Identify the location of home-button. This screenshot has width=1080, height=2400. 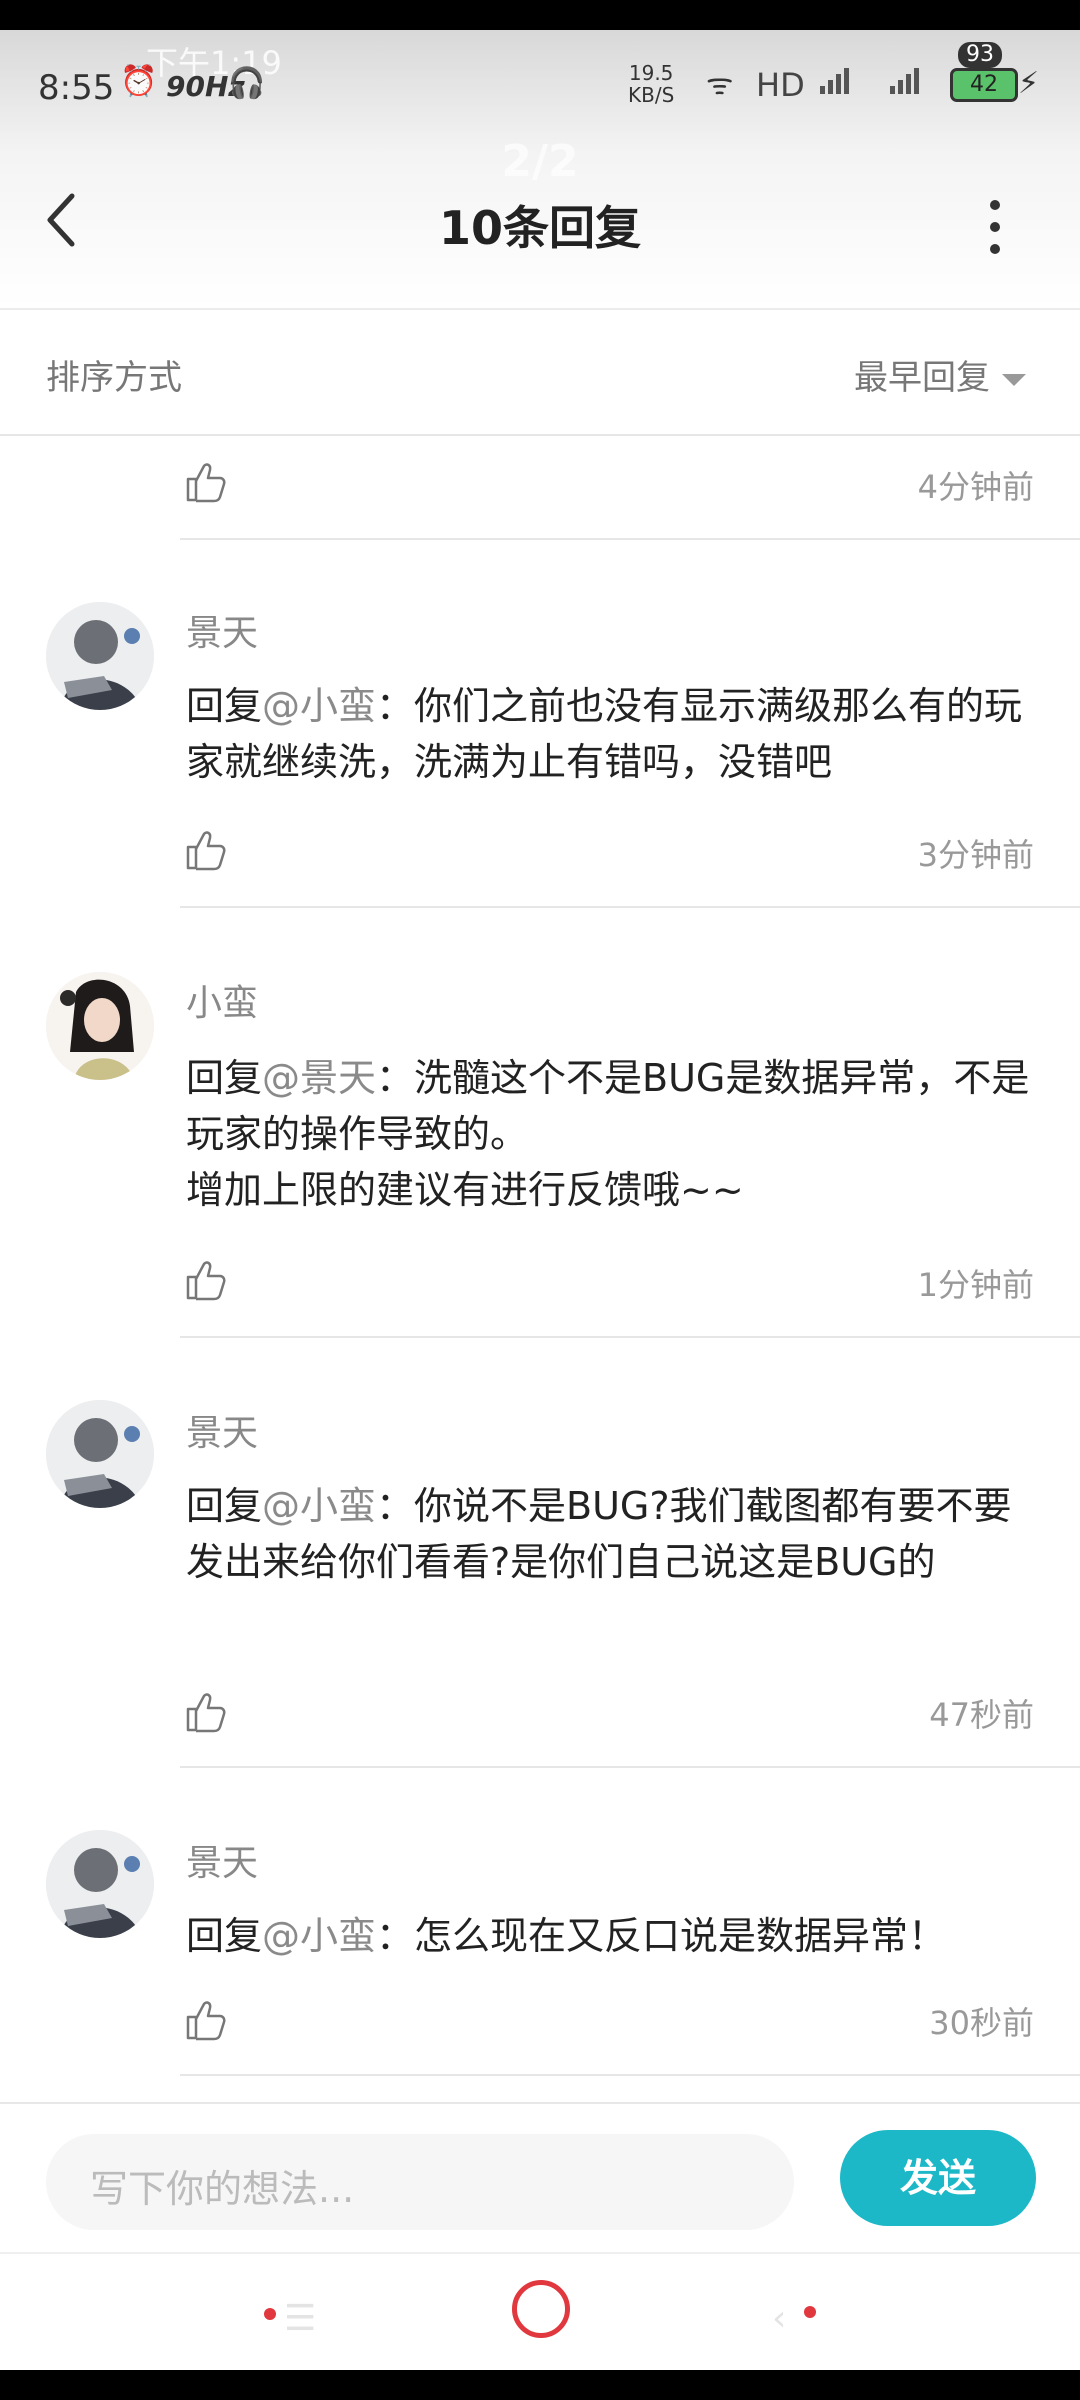
(541, 2309).